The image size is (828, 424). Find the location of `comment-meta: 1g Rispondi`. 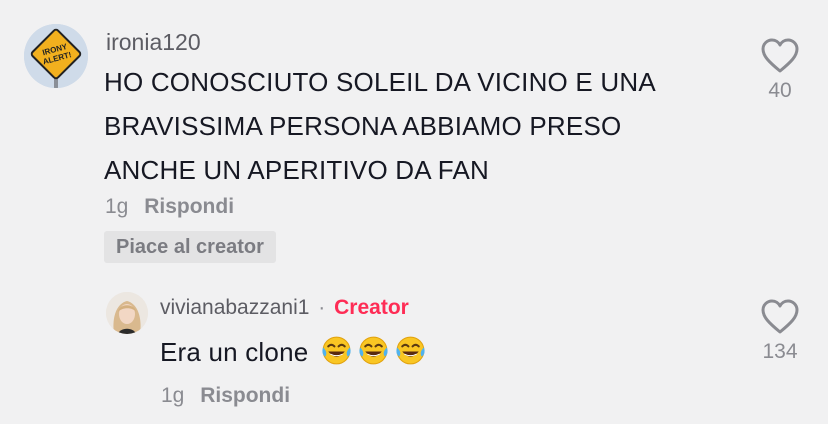

comment-meta: 1g Rispondi is located at coordinates (169, 207).